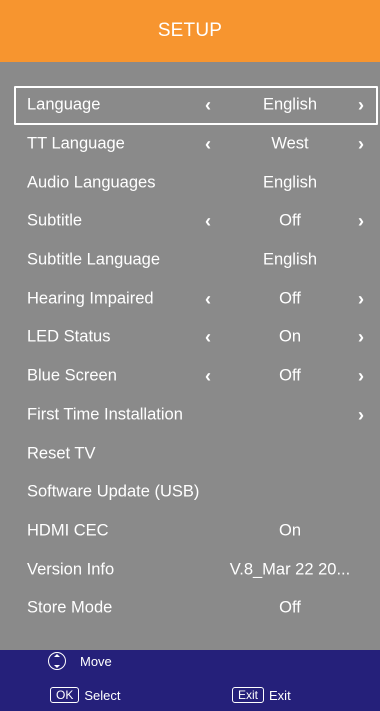 This screenshot has width=380, height=711. Describe the element at coordinates (190, 105) in the screenshot. I see `menu-item-language: Language ‹ English ›` at that location.